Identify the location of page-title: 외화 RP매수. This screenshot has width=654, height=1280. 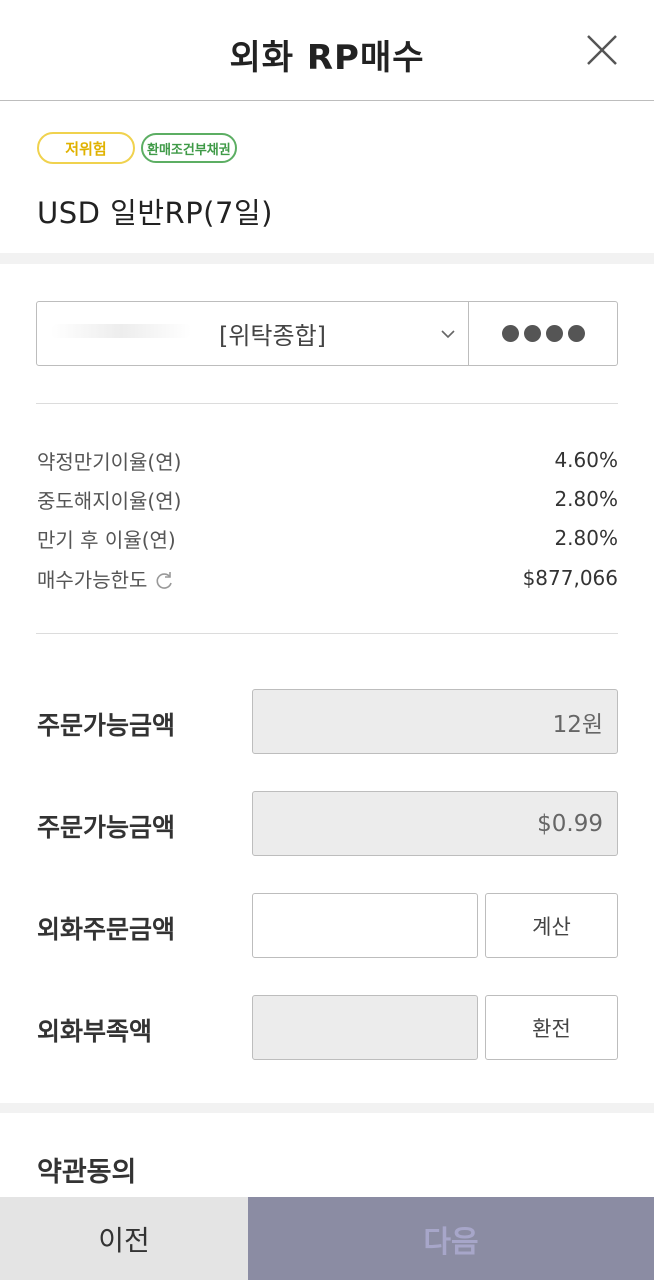
(327, 58).